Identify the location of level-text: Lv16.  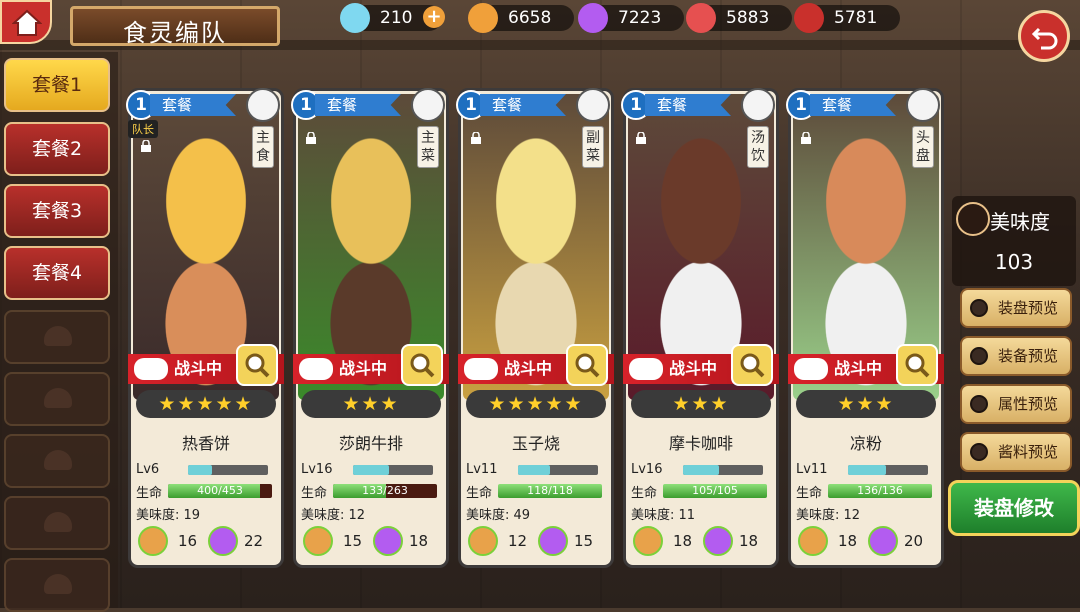
(647, 469).